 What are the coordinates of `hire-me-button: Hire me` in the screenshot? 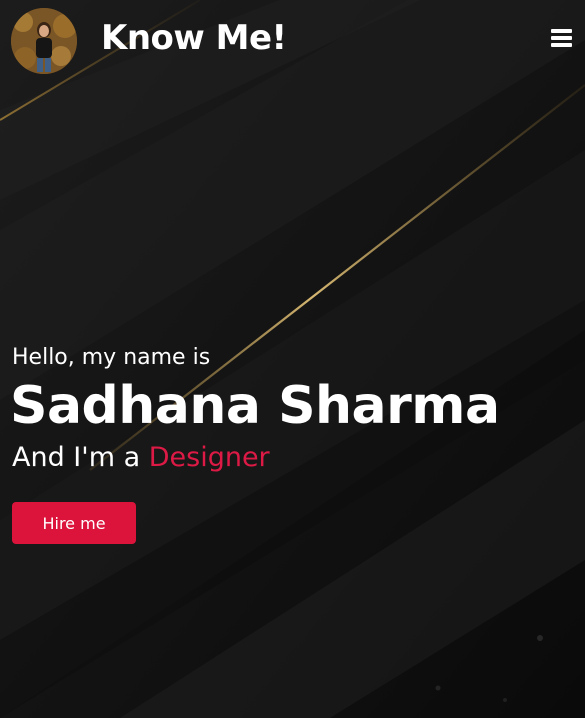 It's located at (74, 523).